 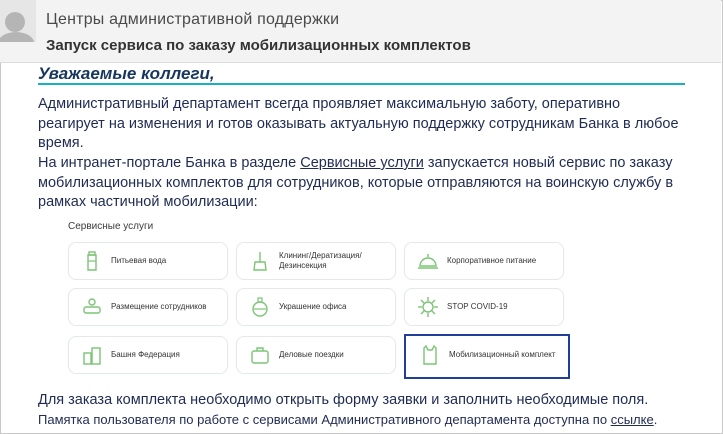 What do you see at coordinates (169, 163) in the screenshot?
I see `paragraph-text: На интранет-портале Банка в разделе` at bounding box center [169, 163].